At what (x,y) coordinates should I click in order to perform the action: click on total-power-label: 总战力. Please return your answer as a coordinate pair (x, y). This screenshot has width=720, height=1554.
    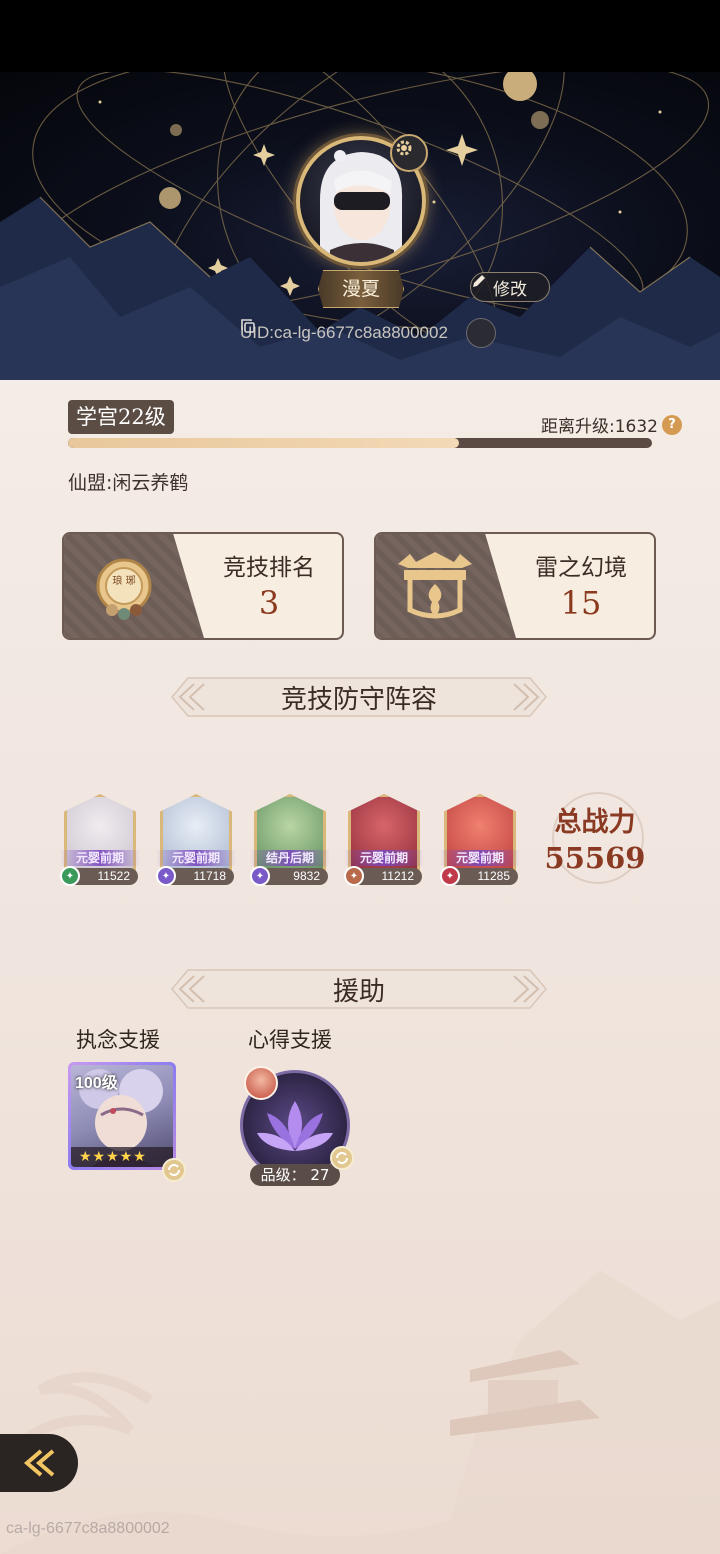
    Looking at the image, I should click on (595, 822).